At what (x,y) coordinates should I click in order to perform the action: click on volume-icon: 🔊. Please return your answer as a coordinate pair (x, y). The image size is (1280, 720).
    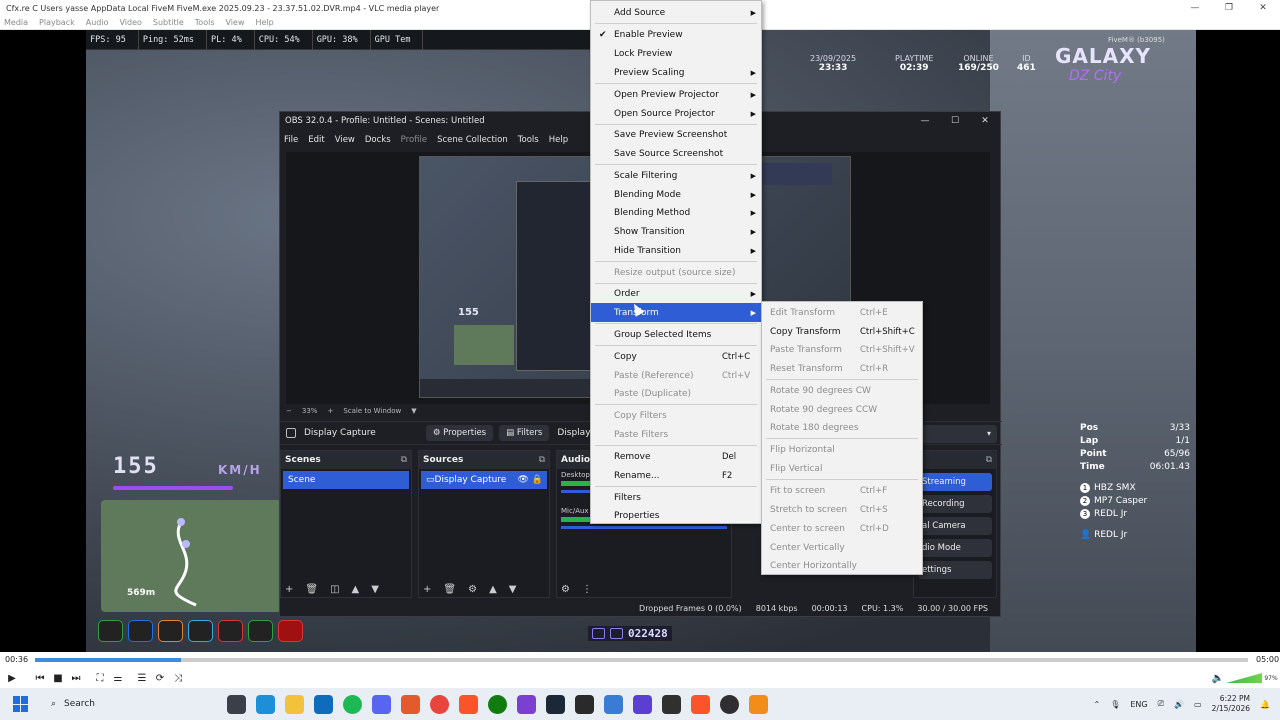
    Looking at the image, I should click on (1179, 704).